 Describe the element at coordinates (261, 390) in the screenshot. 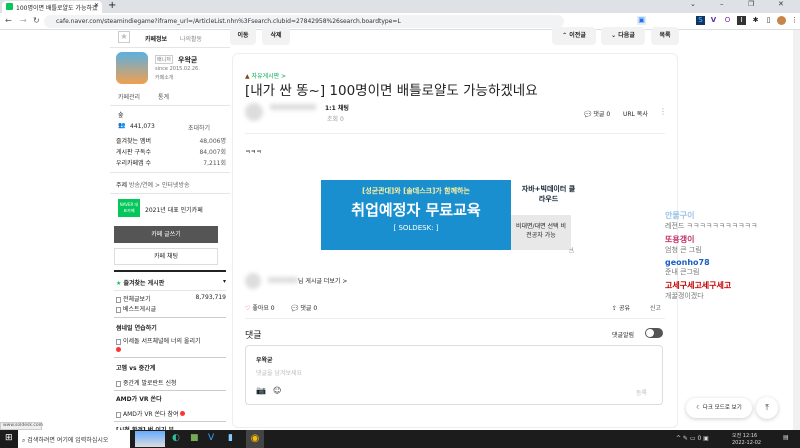

I see `camera-icon: 📷` at that location.